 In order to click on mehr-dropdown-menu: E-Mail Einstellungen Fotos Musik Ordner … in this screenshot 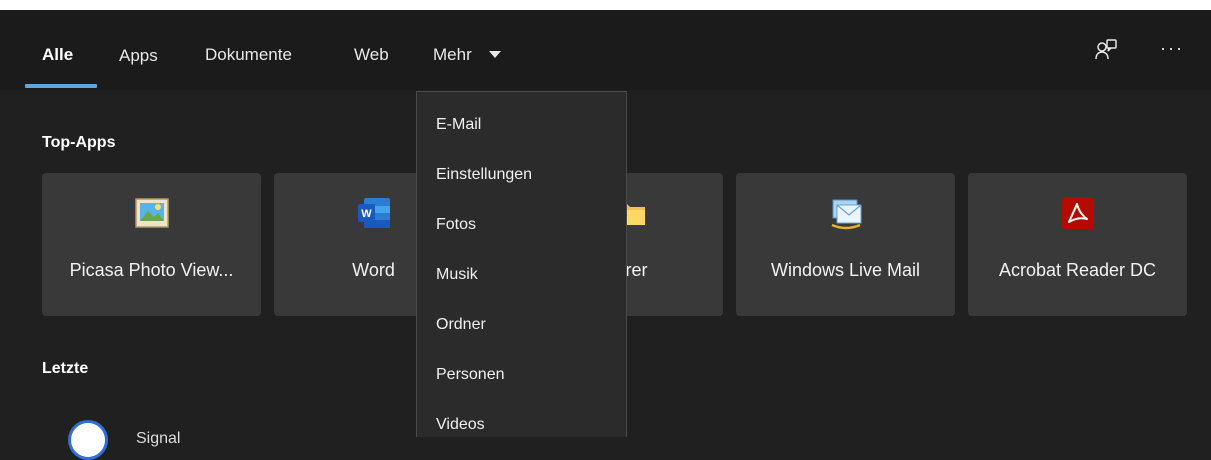, I will do `click(521, 264)`.